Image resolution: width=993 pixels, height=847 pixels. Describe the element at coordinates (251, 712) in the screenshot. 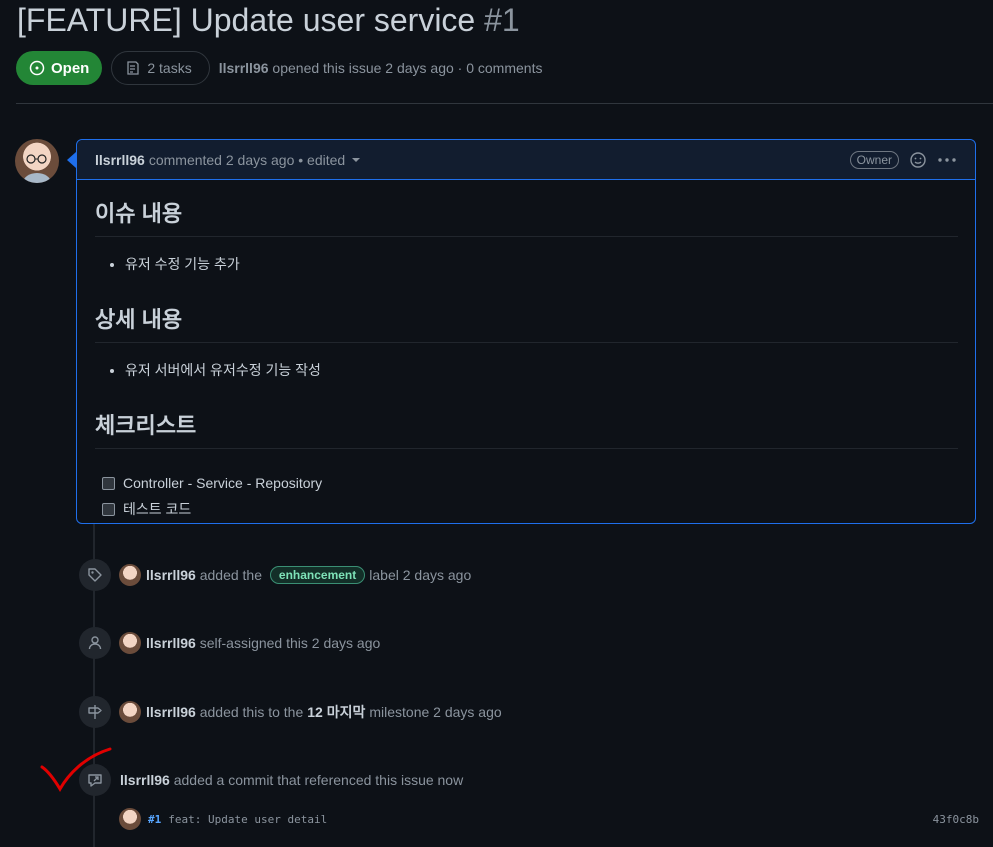

I see `event-text: added this to the` at that location.